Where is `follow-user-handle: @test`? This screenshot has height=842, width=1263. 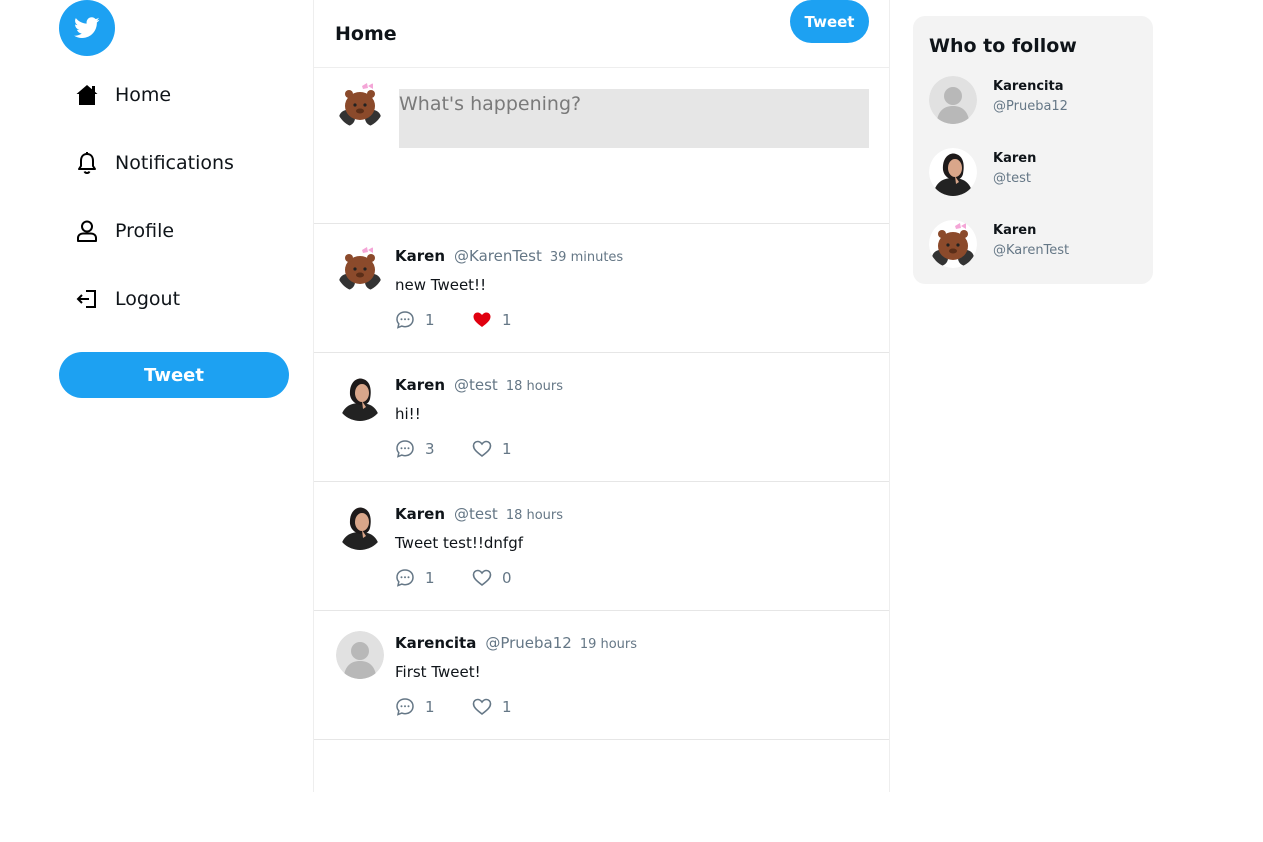 follow-user-handle: @test is located at coordinates (1012, 178).